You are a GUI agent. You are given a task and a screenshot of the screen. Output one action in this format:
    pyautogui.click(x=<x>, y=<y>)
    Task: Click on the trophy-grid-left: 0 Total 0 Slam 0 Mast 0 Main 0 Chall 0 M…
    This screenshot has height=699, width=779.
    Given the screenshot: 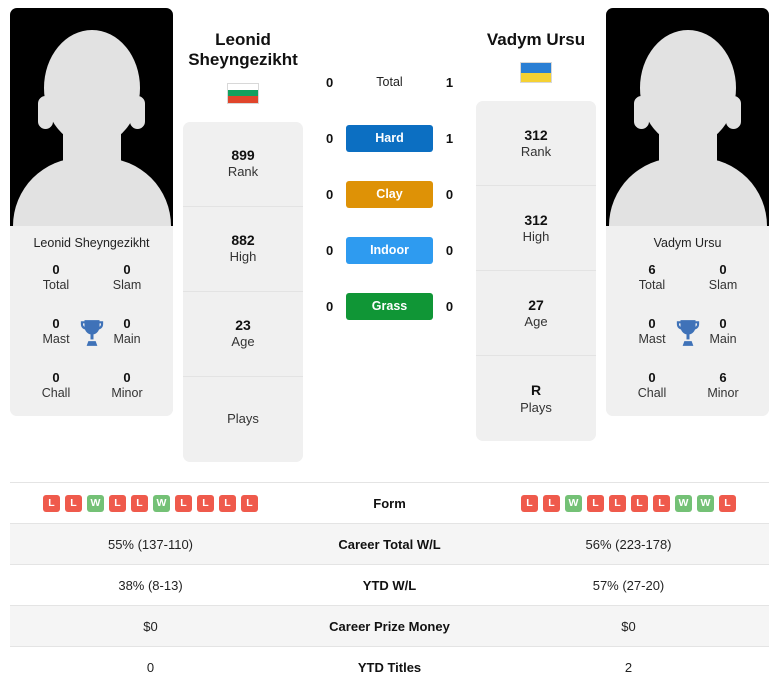 What is the action you would take?
    pyautogui.click(x=91, y=339)
    